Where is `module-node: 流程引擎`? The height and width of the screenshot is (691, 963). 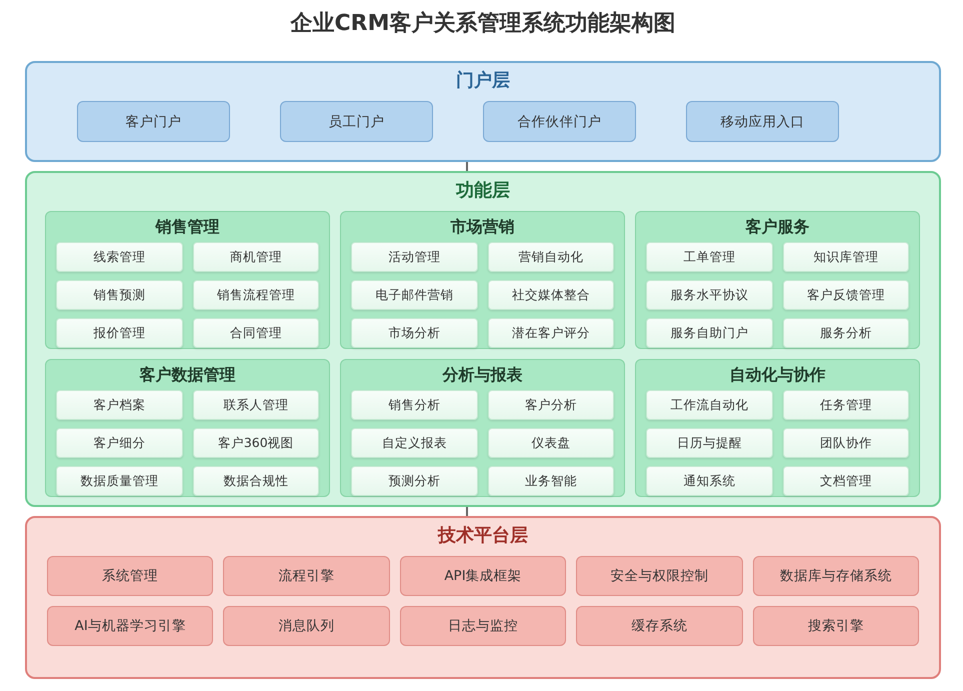
module-node: 流程引擎 is located at coordinates (306, 576).